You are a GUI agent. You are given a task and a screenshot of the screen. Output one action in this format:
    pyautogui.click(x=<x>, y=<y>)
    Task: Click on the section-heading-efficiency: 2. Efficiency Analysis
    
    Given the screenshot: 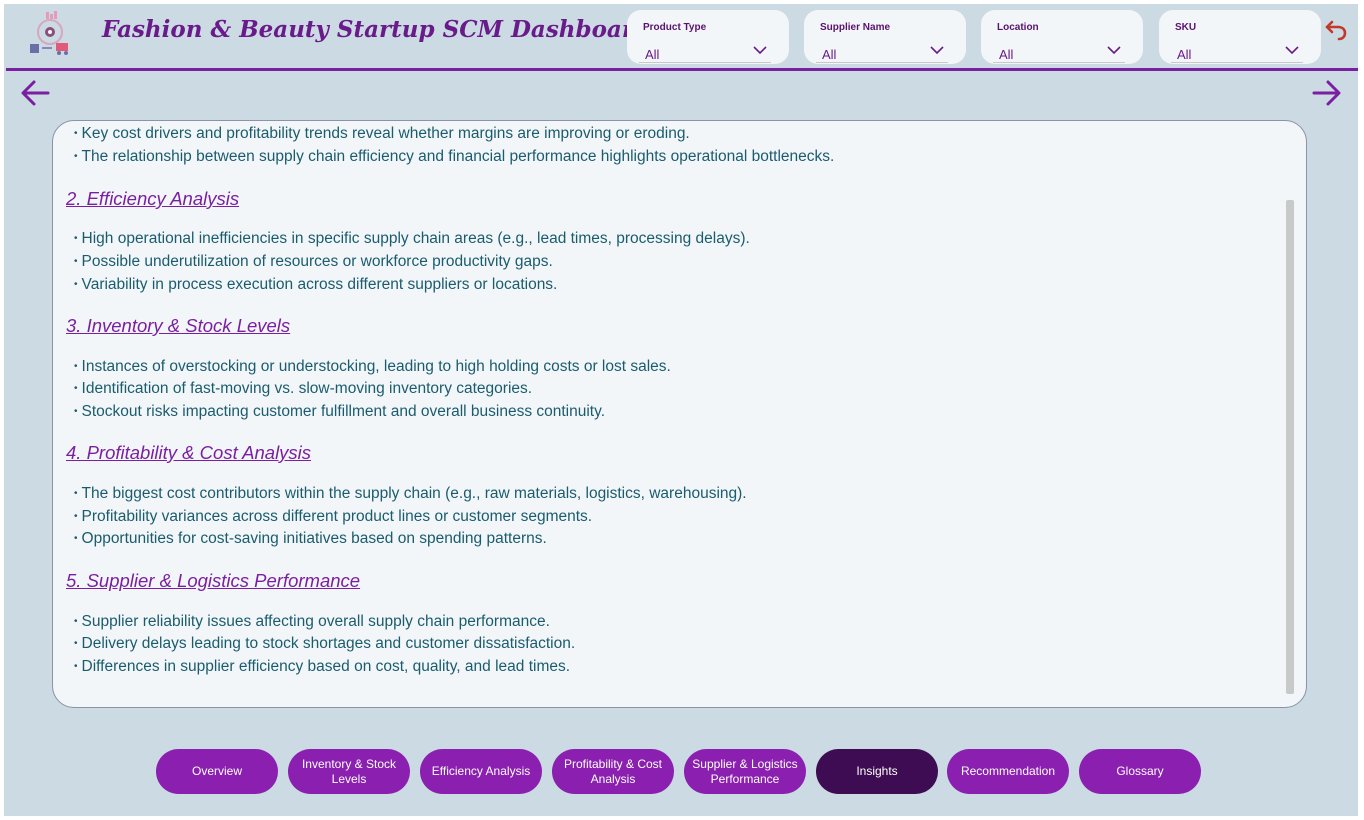 What is the action you would take?
    pyautogui.click(x=153, y=198)
    